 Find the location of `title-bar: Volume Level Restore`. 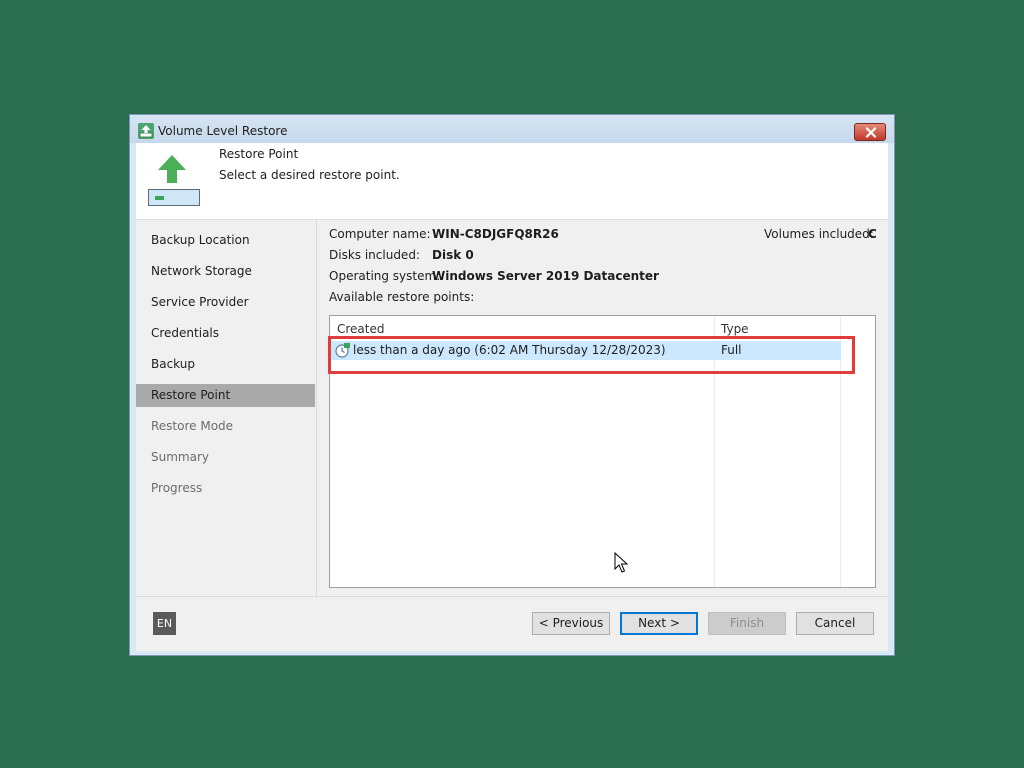

title-bar: Volume Level Restore is located at coordinates (512, 129).